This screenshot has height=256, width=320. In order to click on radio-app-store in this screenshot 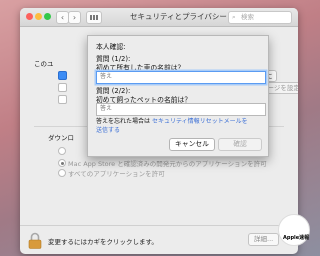, I will do `click(62, 151)`.